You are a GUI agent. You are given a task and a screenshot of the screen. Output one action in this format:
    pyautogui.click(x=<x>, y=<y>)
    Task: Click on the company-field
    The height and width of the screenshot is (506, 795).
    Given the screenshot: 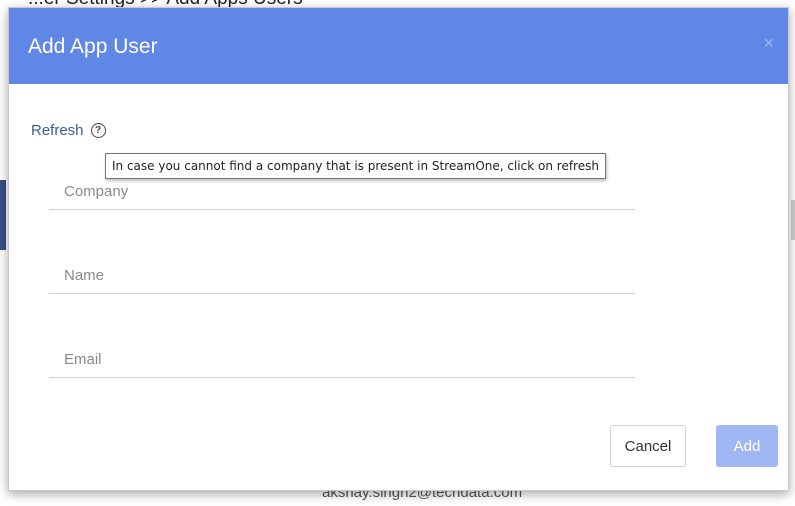 What is the action you would take?
    pyautogui.click(x=342, y=192)
    